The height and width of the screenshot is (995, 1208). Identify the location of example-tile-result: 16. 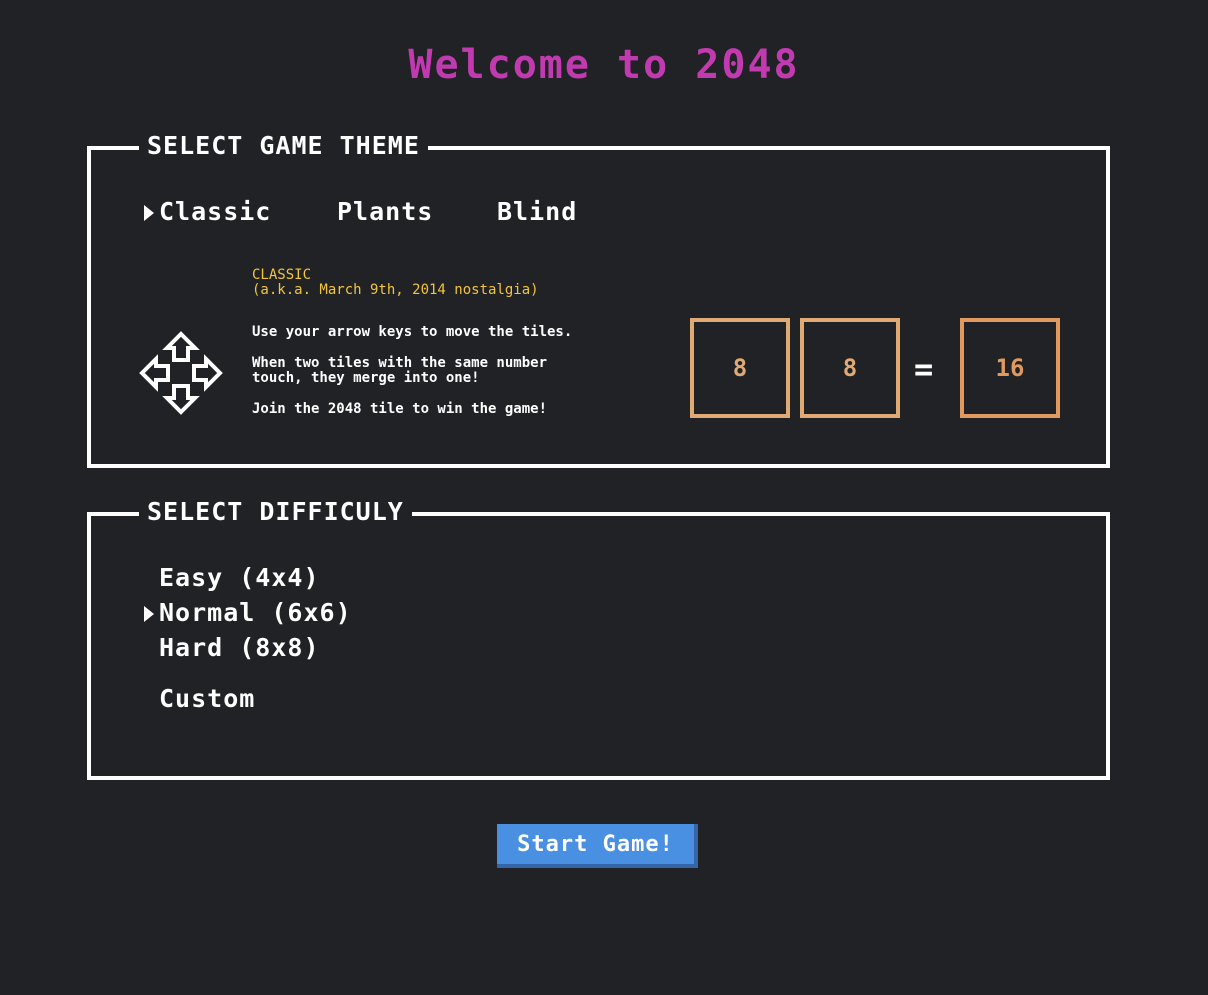
(1010, 368).